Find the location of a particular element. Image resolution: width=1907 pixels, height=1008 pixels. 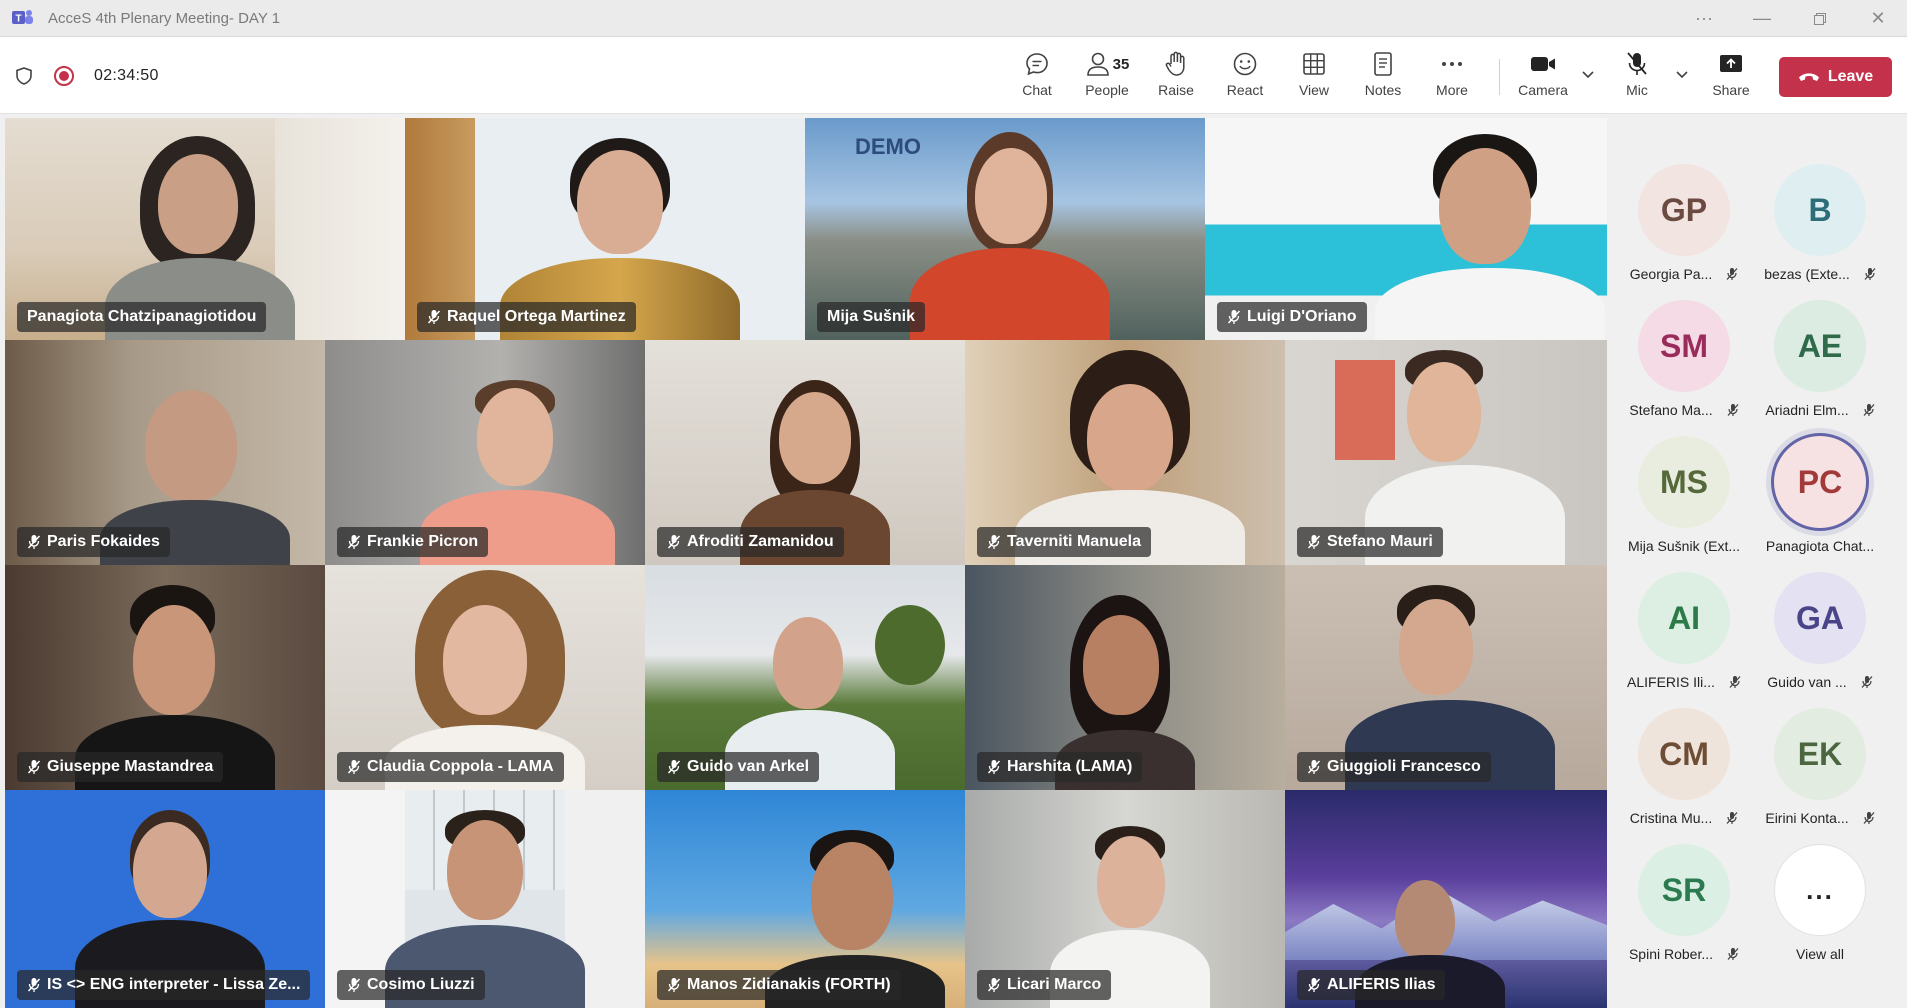

people-button: 35 People is located at coordinates (1107, 77).